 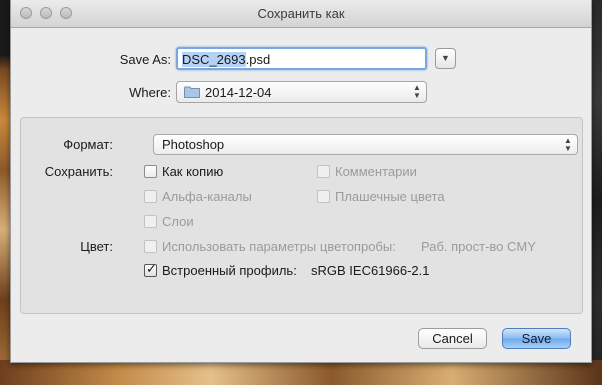 I want to click on title-bar: Сохранить как, so click(x=301, y=14).